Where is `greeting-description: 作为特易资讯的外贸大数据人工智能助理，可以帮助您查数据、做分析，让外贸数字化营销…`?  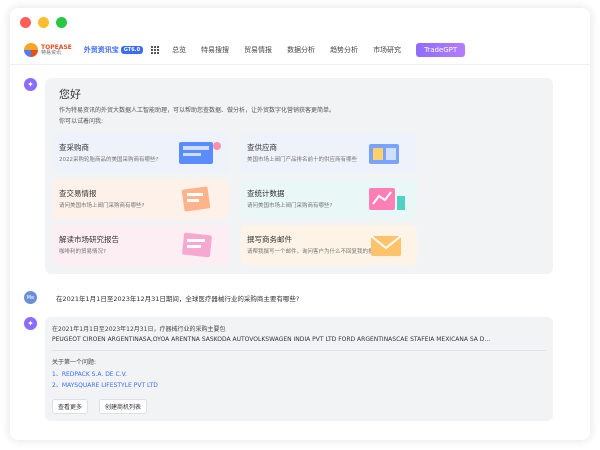
greeting-description: 作为特易资讯的外贸大数据人工智能助理，可以帮助您查数据、做分析，让外贸数字化营销… is located at coordinates (197, 110).